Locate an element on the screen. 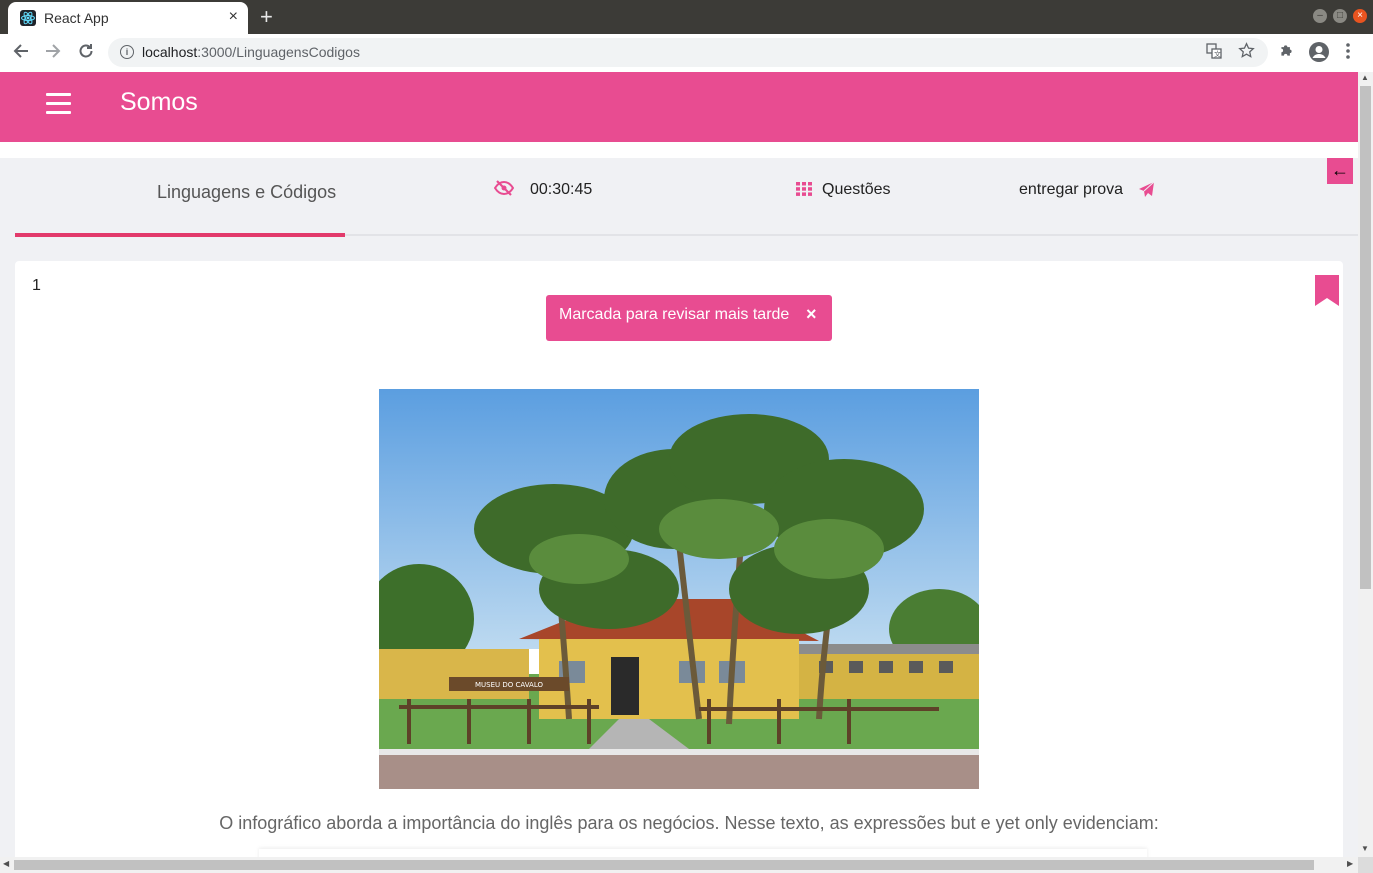  questions-button: Questões is located at coordinates (856, 190).